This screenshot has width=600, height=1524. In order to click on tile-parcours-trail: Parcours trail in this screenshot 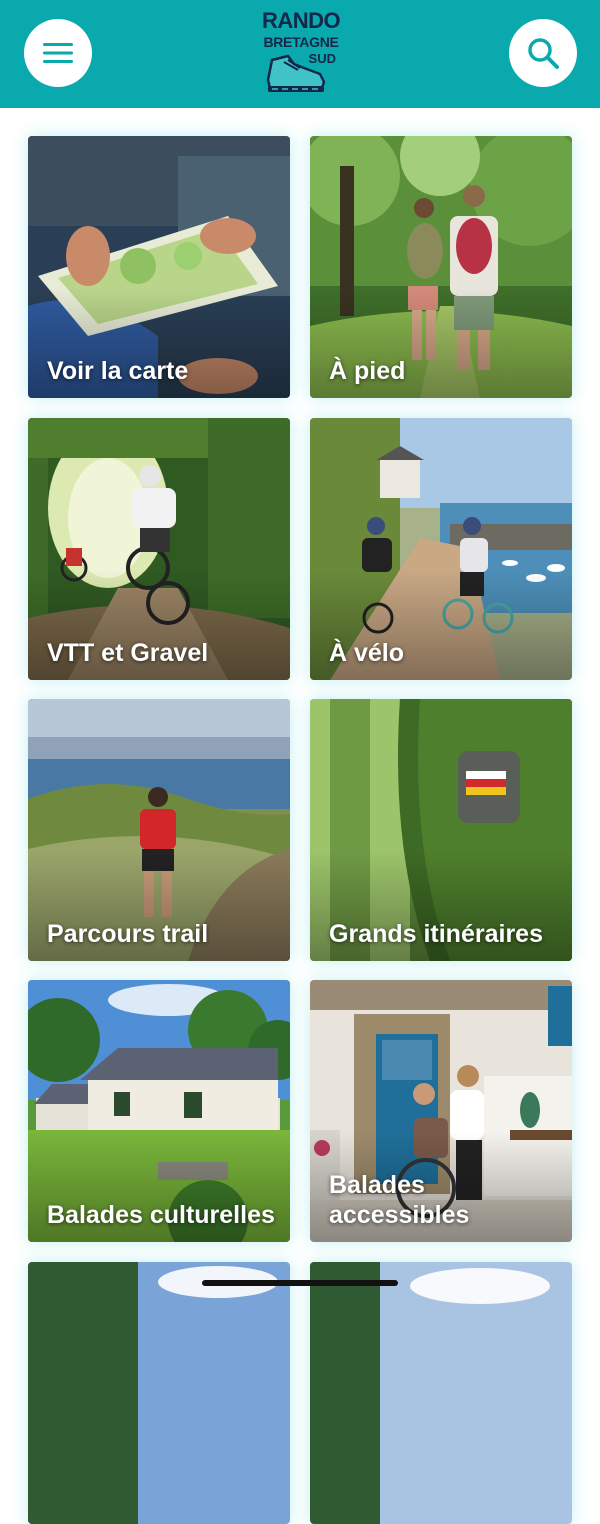, I will do `click(159, 830)`.